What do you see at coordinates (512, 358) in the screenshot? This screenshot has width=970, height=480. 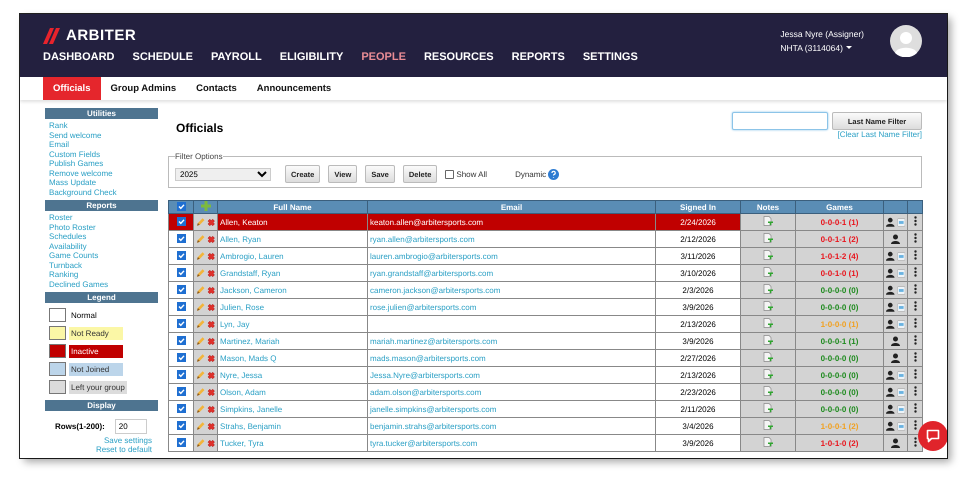 I see `email-cell: mads.mason@arbitersports.com` at bounding box center [512, 358].